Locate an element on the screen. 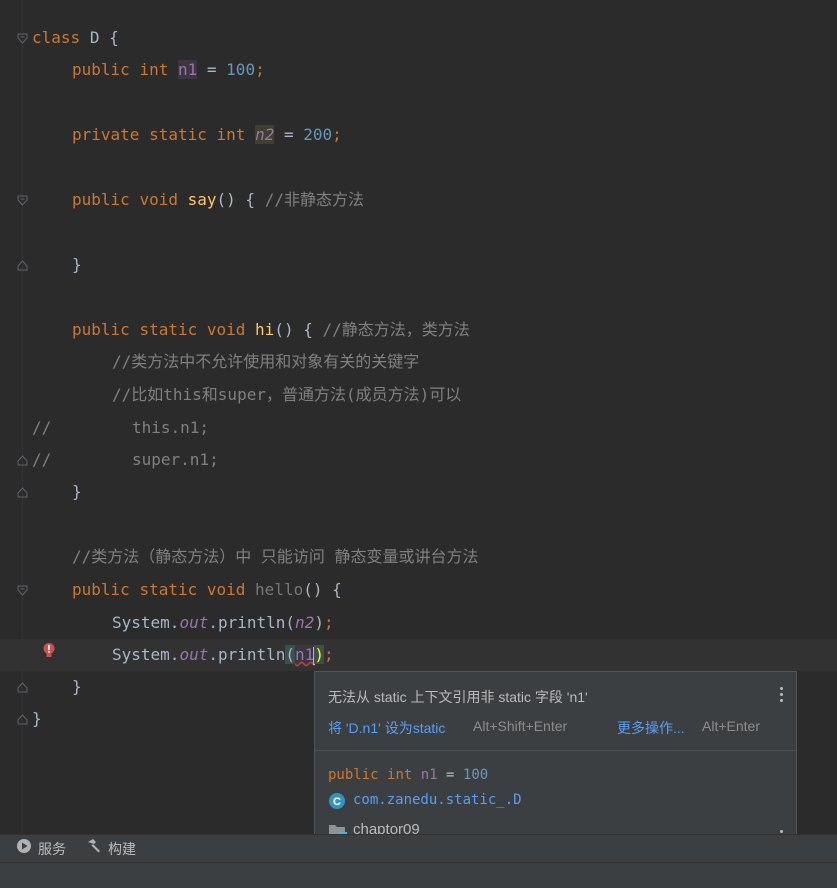 This screenshot has height=888, width=837. kebab-menu-icon is located at coordinates (782, 695).